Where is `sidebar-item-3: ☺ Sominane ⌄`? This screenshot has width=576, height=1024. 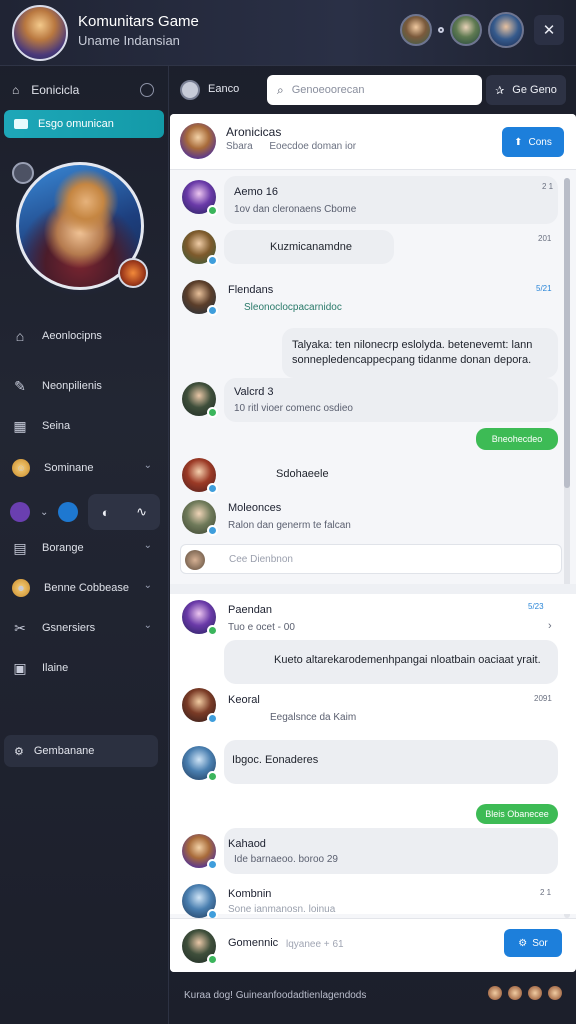
sidebar-item-3: ☺ Sominane ⌄ is located at coordinates (85, 468).